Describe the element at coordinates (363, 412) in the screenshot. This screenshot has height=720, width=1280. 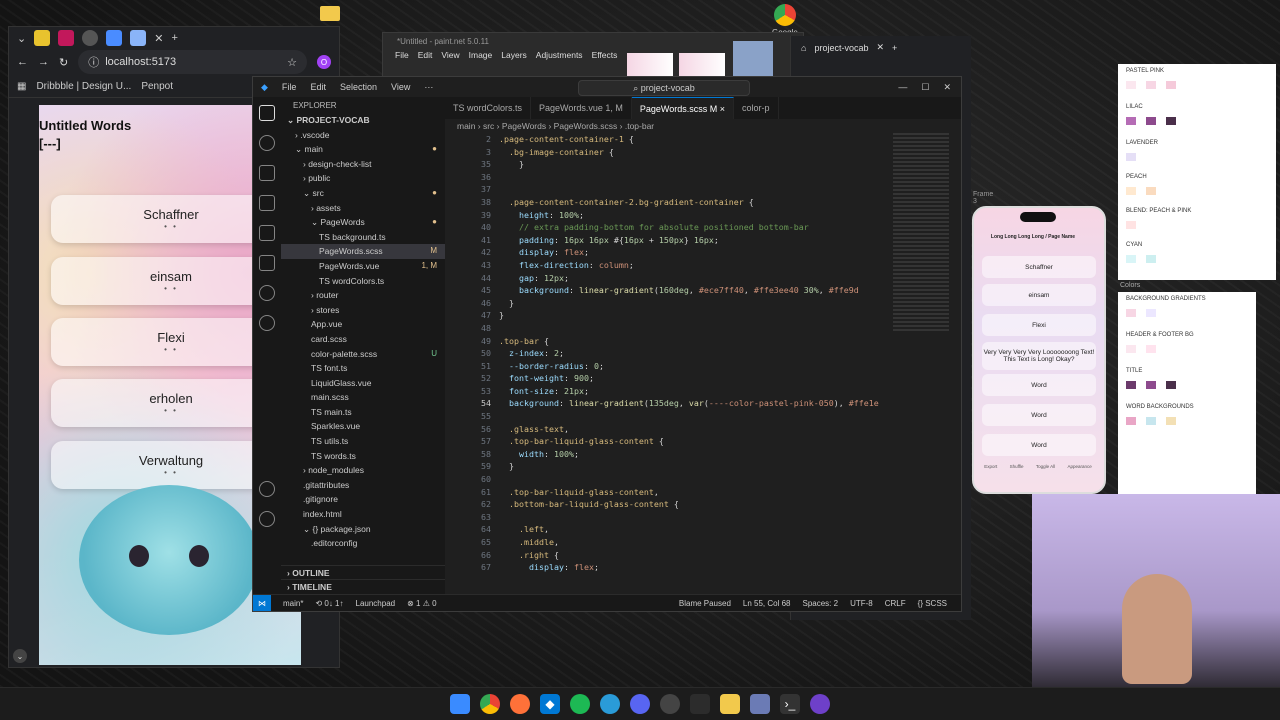
I see `tree-item: TS main.ts` at that location.